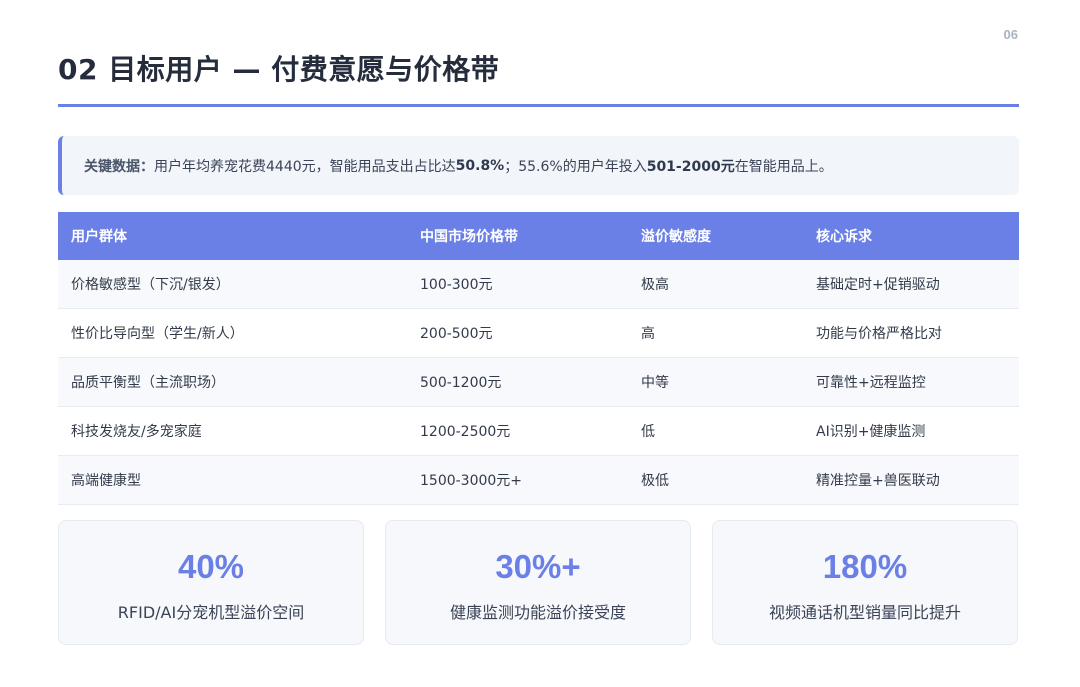 The width and height of the screenshot is (1080, 687). What do you see at coordinates (538, 105) in the screenshot?
I see `title-divider` at bounding box center [538, 105].